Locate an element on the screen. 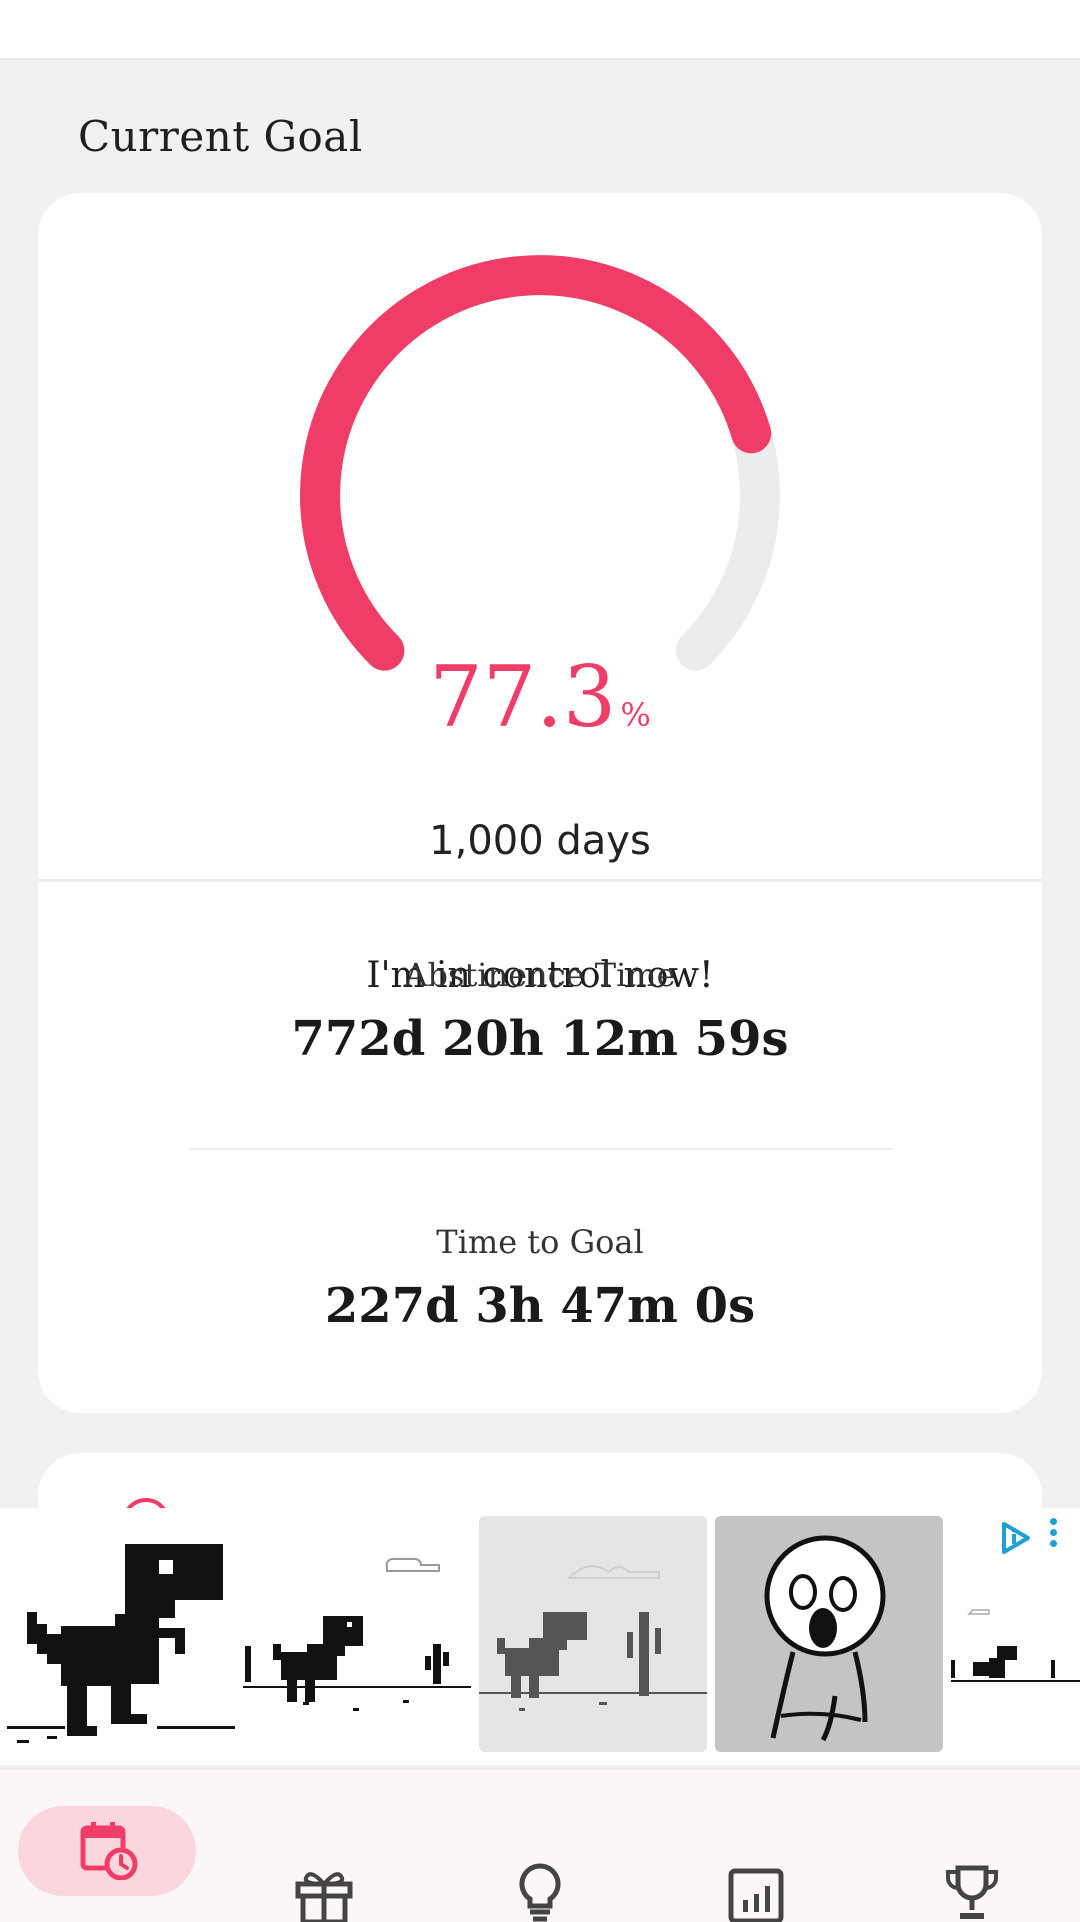  nav-item-achievements is located at coordinates (972, 1846).